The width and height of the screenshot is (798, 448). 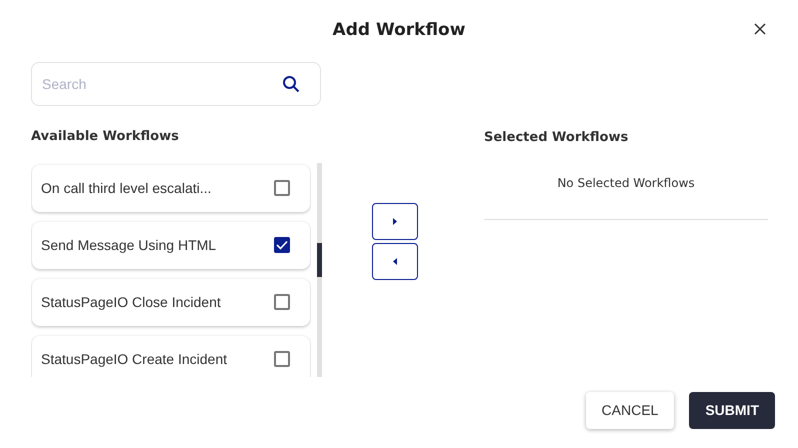 I want to click on workflow-item: StatusPageIO Close Incident, so click(x=171, y=302).